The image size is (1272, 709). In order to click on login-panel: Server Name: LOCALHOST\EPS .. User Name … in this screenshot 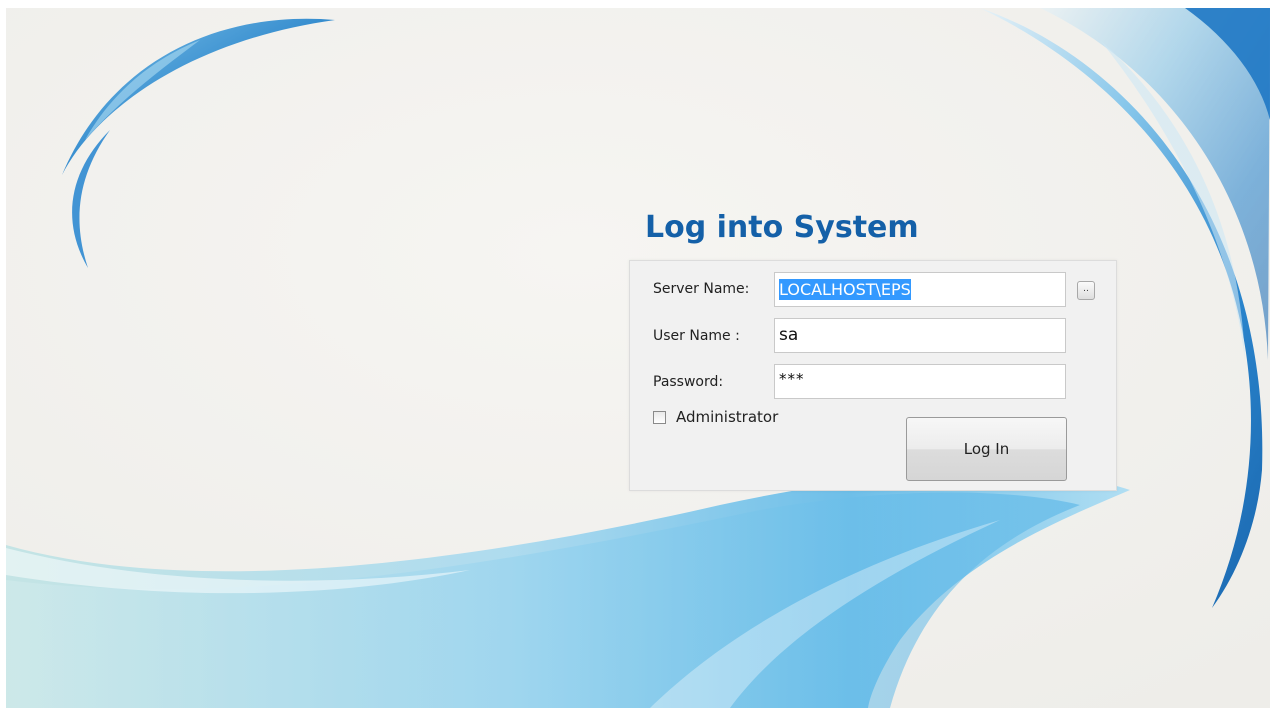, I will do `click(873, 375)`.